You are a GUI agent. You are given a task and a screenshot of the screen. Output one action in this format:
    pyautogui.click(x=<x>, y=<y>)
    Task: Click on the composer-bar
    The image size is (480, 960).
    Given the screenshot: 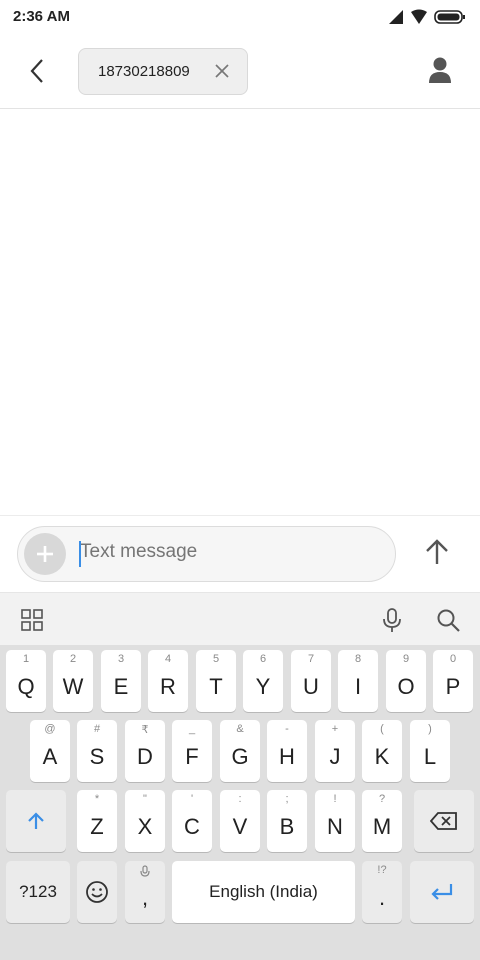 What is the action you would take?
    pyautogui.click(x=240, y=553)
    